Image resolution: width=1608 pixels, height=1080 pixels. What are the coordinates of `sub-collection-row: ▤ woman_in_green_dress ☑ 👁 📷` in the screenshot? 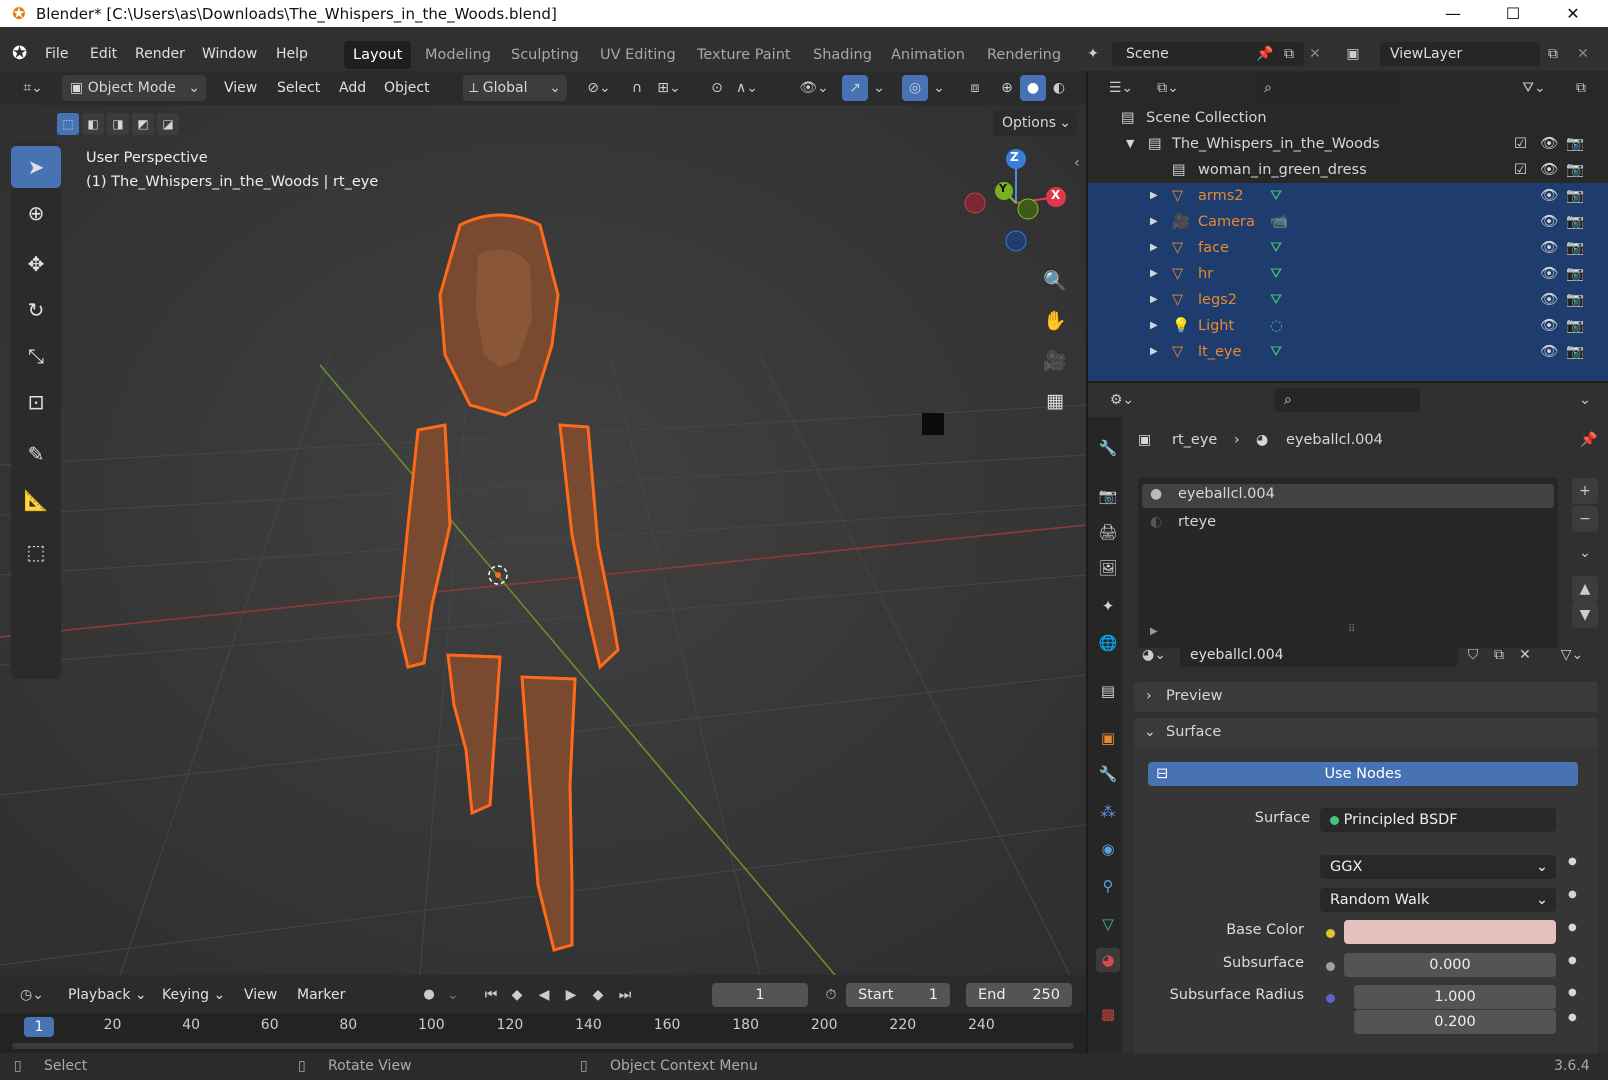 It's located at (1348, 170).